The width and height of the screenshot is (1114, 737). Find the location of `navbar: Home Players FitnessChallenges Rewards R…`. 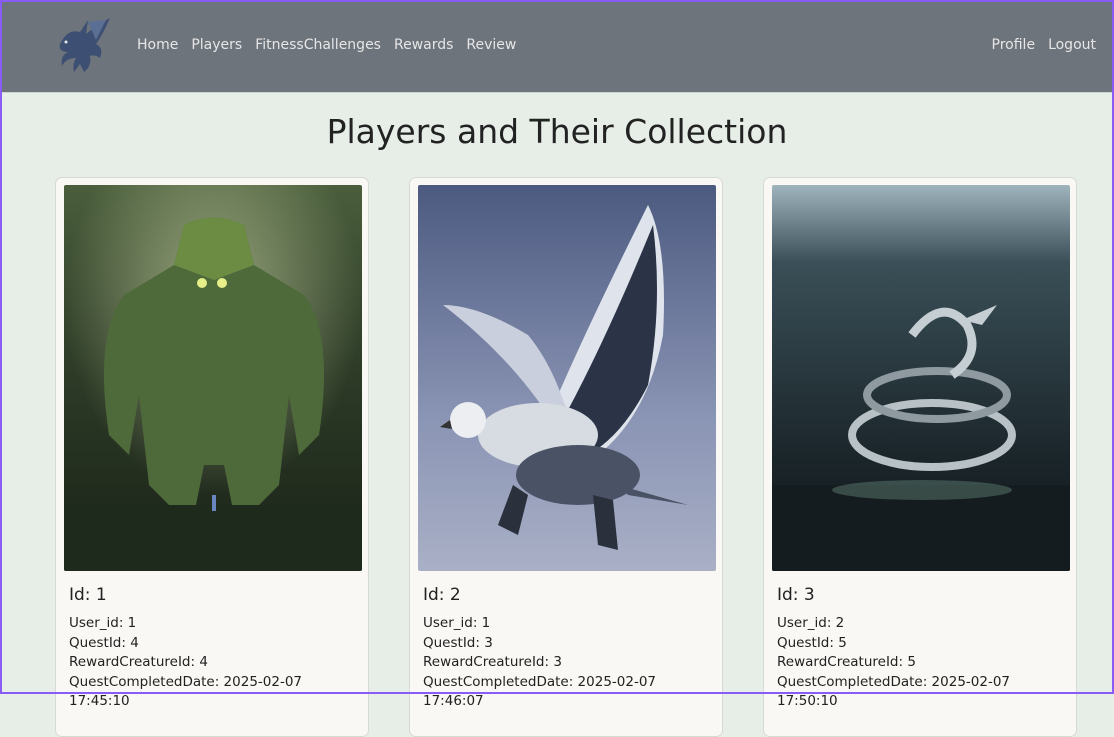

navbar: Home Players FitnessChallenges Rewards R… is located at coordinates (557, 46).